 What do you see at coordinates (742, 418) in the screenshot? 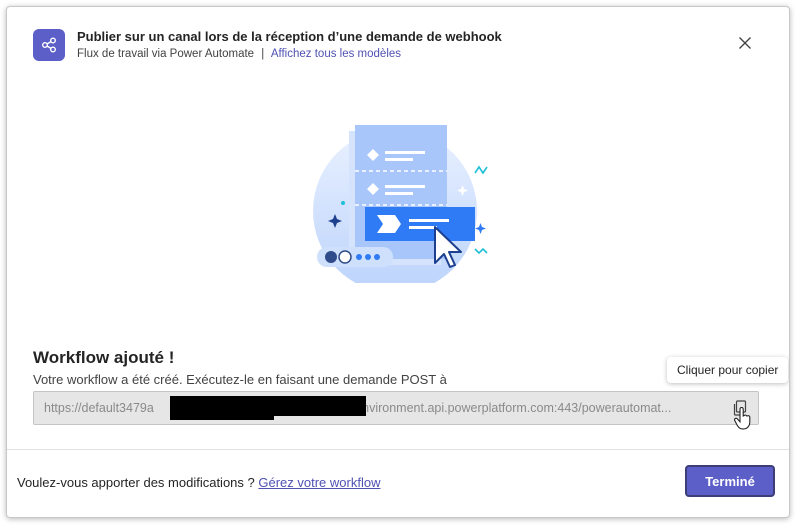
I see `hand-cursor-icon` at bounding box center [742, 418].